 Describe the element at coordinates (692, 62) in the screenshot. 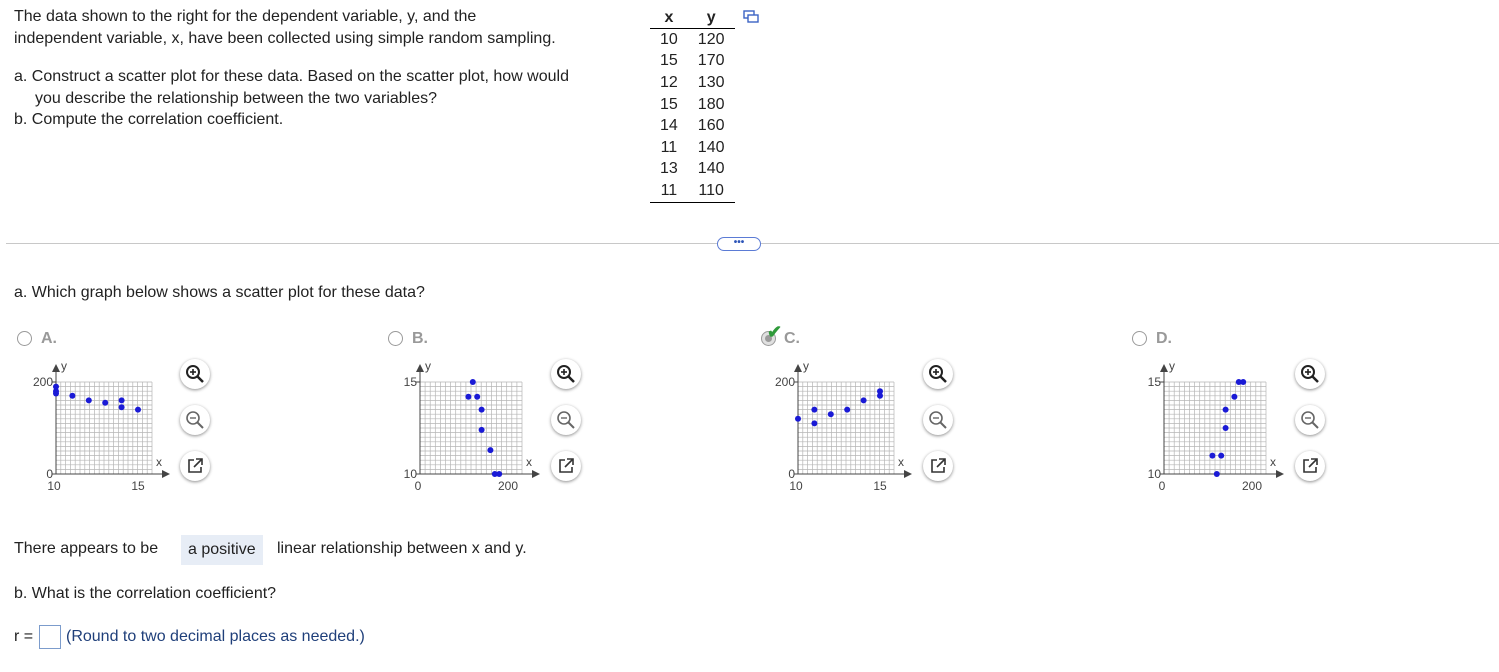

I see `table-row: 15 170` at that location.